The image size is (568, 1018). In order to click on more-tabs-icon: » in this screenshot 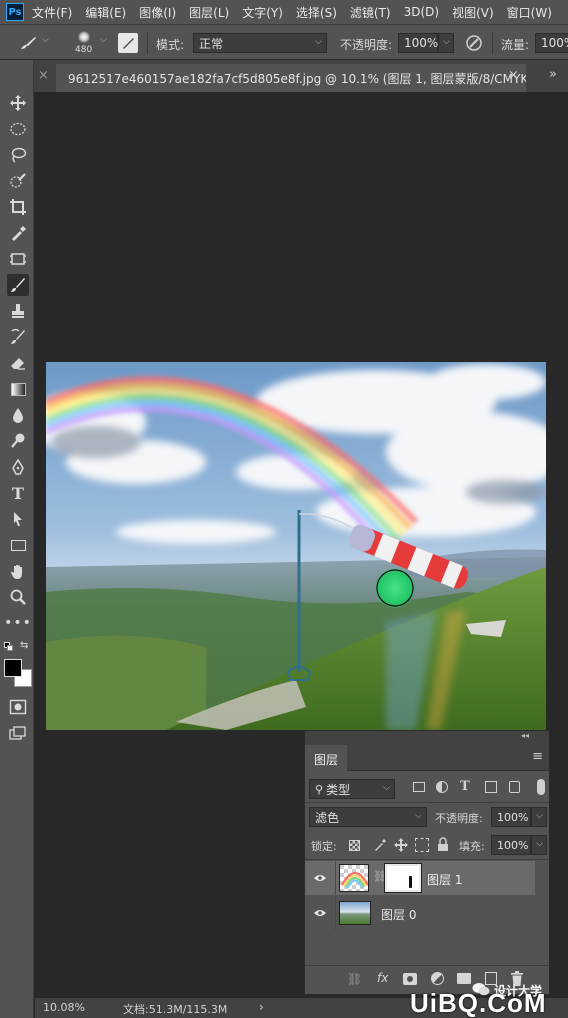, I will do `click(553, 74)`.